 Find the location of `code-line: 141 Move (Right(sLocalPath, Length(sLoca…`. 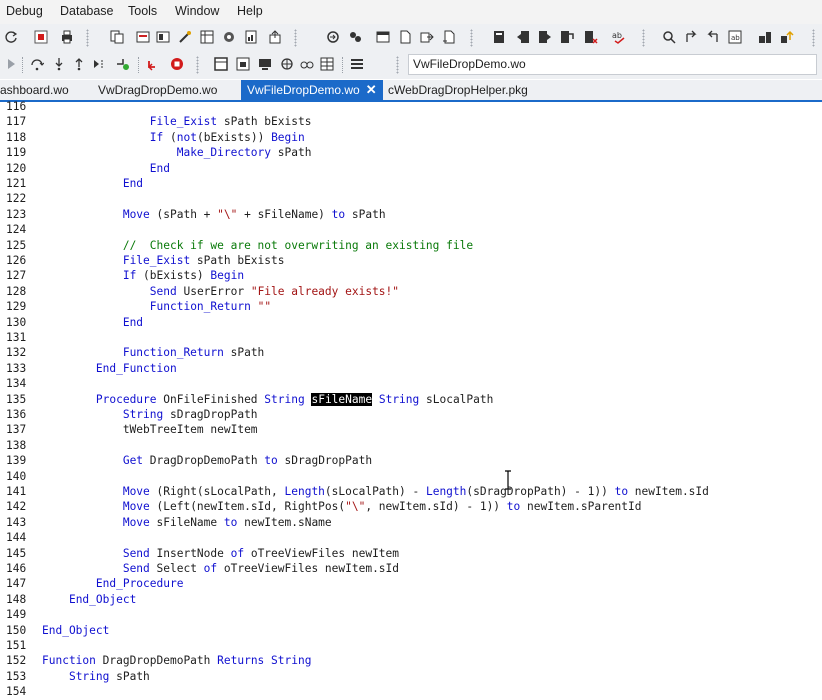

code-line: 141 Move (Right(sLocalPath, Length(sLoca… is located at coordinates (411, 491).